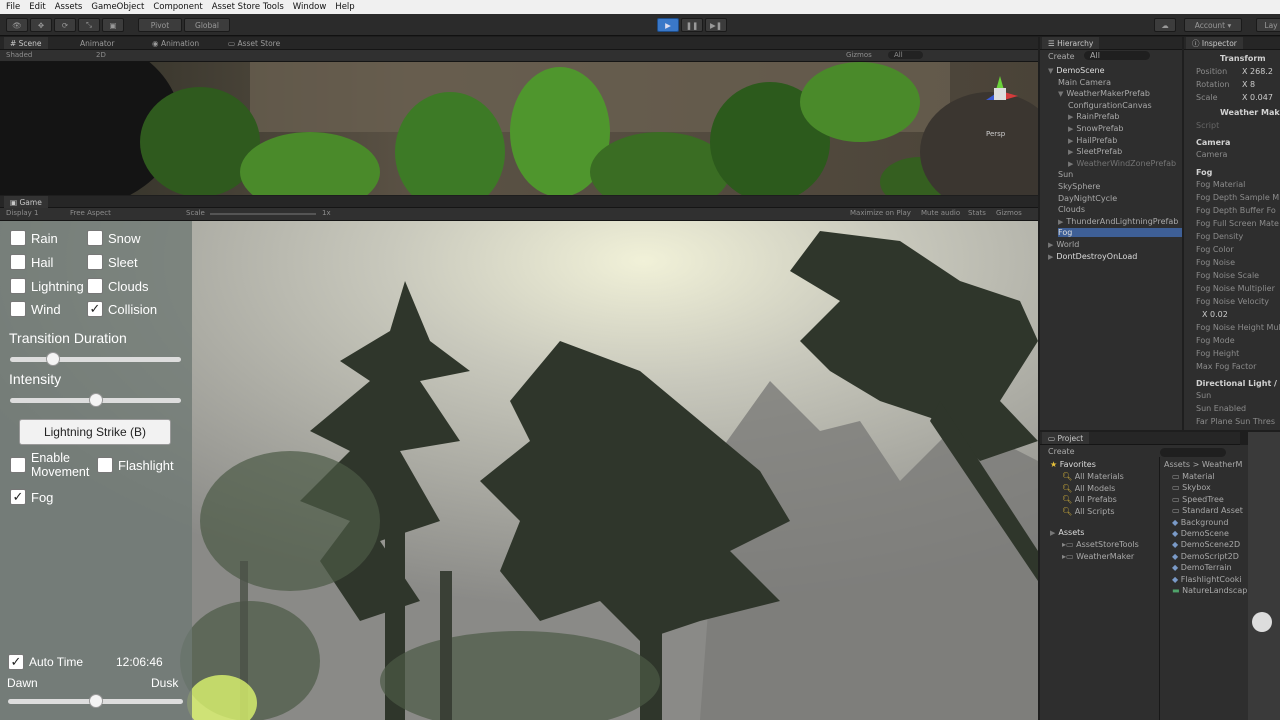  Describe the element at coordinates (17, 25) in the screenshot. I see `hand-tool-icon: 👁` at that location.